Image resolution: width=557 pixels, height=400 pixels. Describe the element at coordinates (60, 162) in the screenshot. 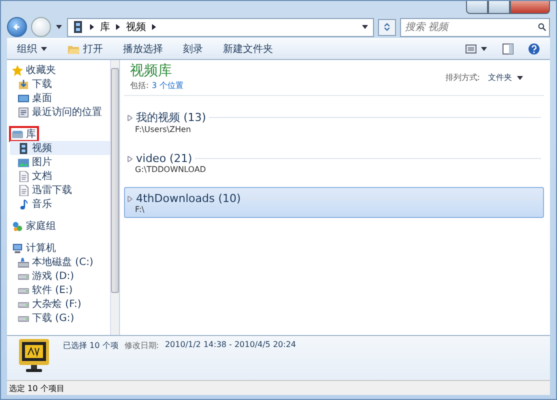

I see `nav-item: 图片` at that location.